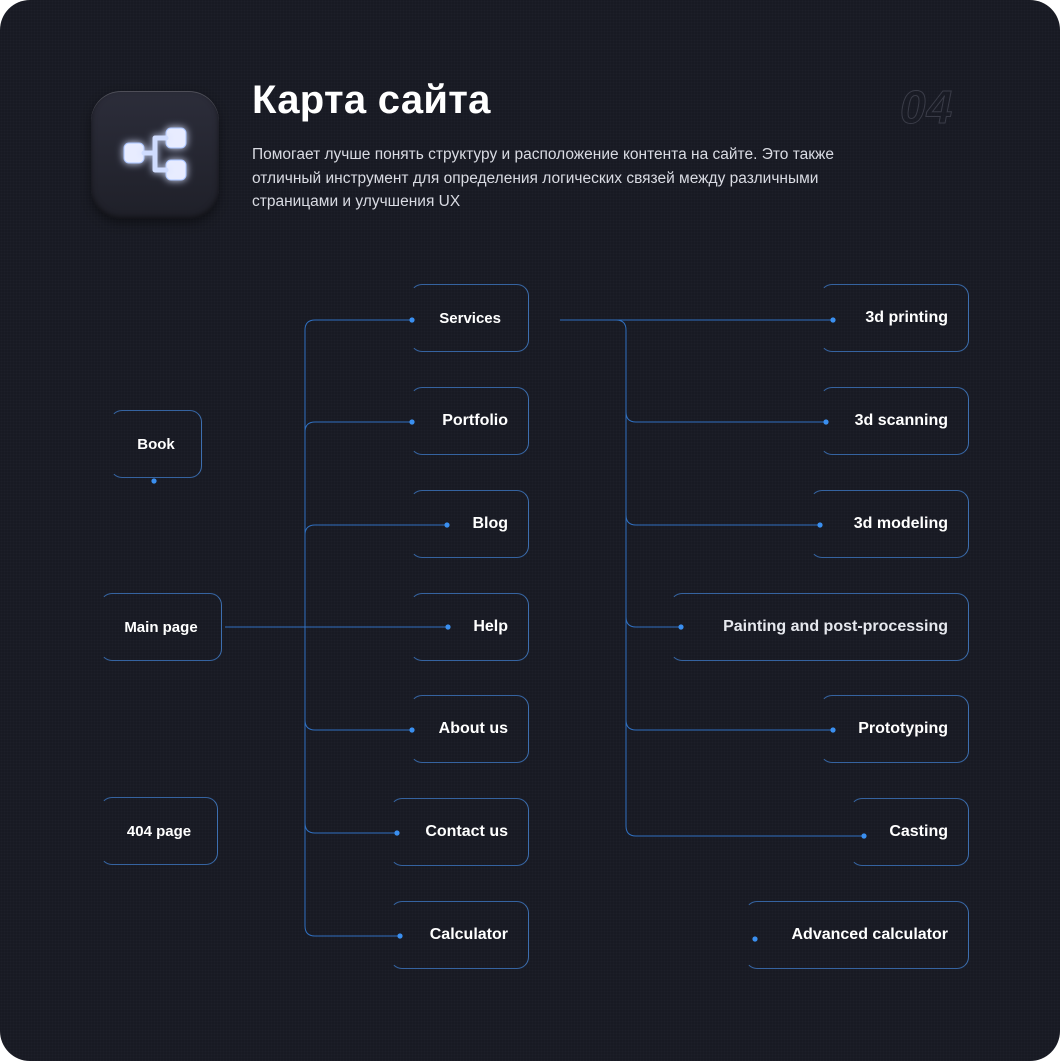  I want to click on node-advanced-calculator: Advanced calculator, so click(857, 935).